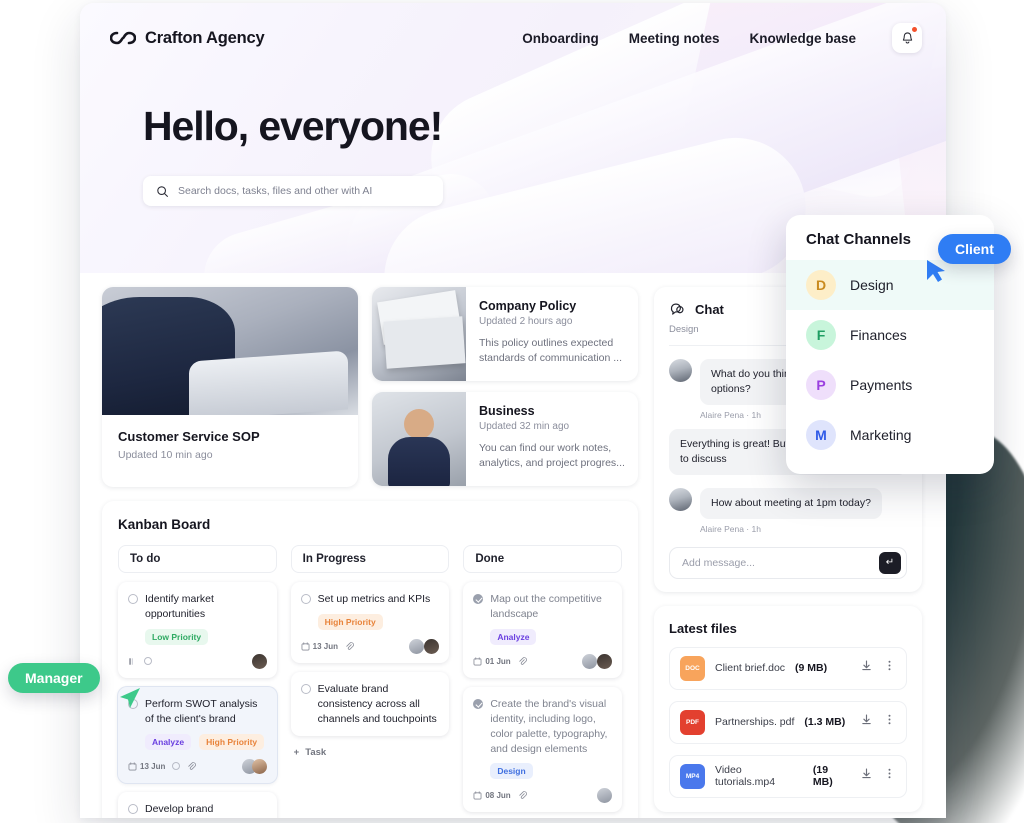 The image size is (1024, 823). What do you see at coordinates (890, 435) in the screenshot?
I see `chat-channel-item: M Marketing` at bounding box center [890, 435].